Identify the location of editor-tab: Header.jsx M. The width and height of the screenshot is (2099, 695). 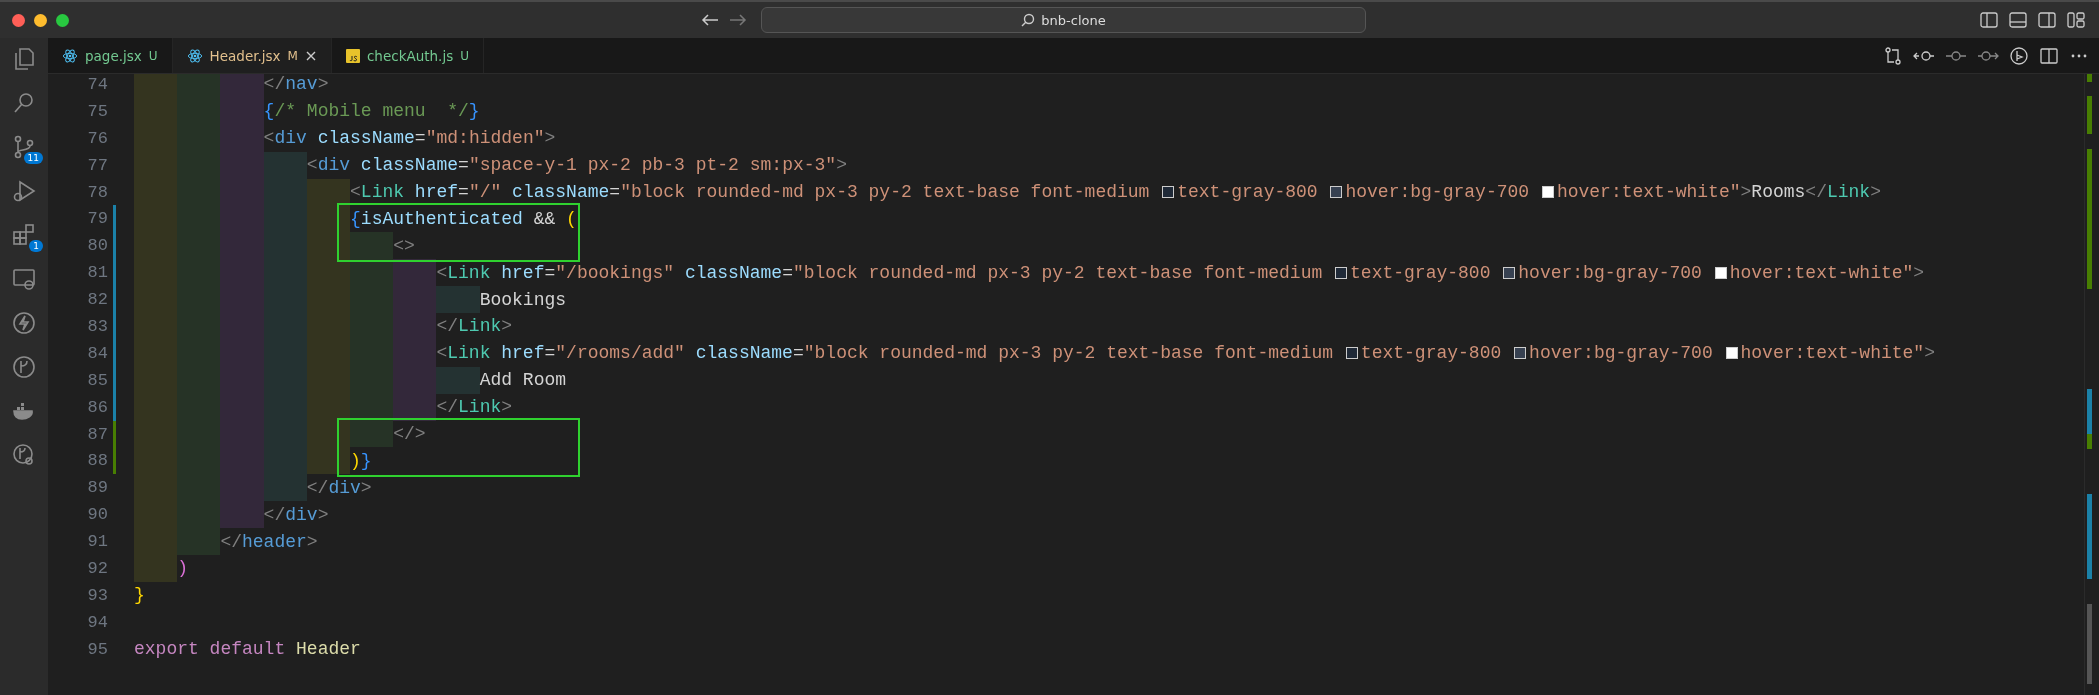
(252, 55).